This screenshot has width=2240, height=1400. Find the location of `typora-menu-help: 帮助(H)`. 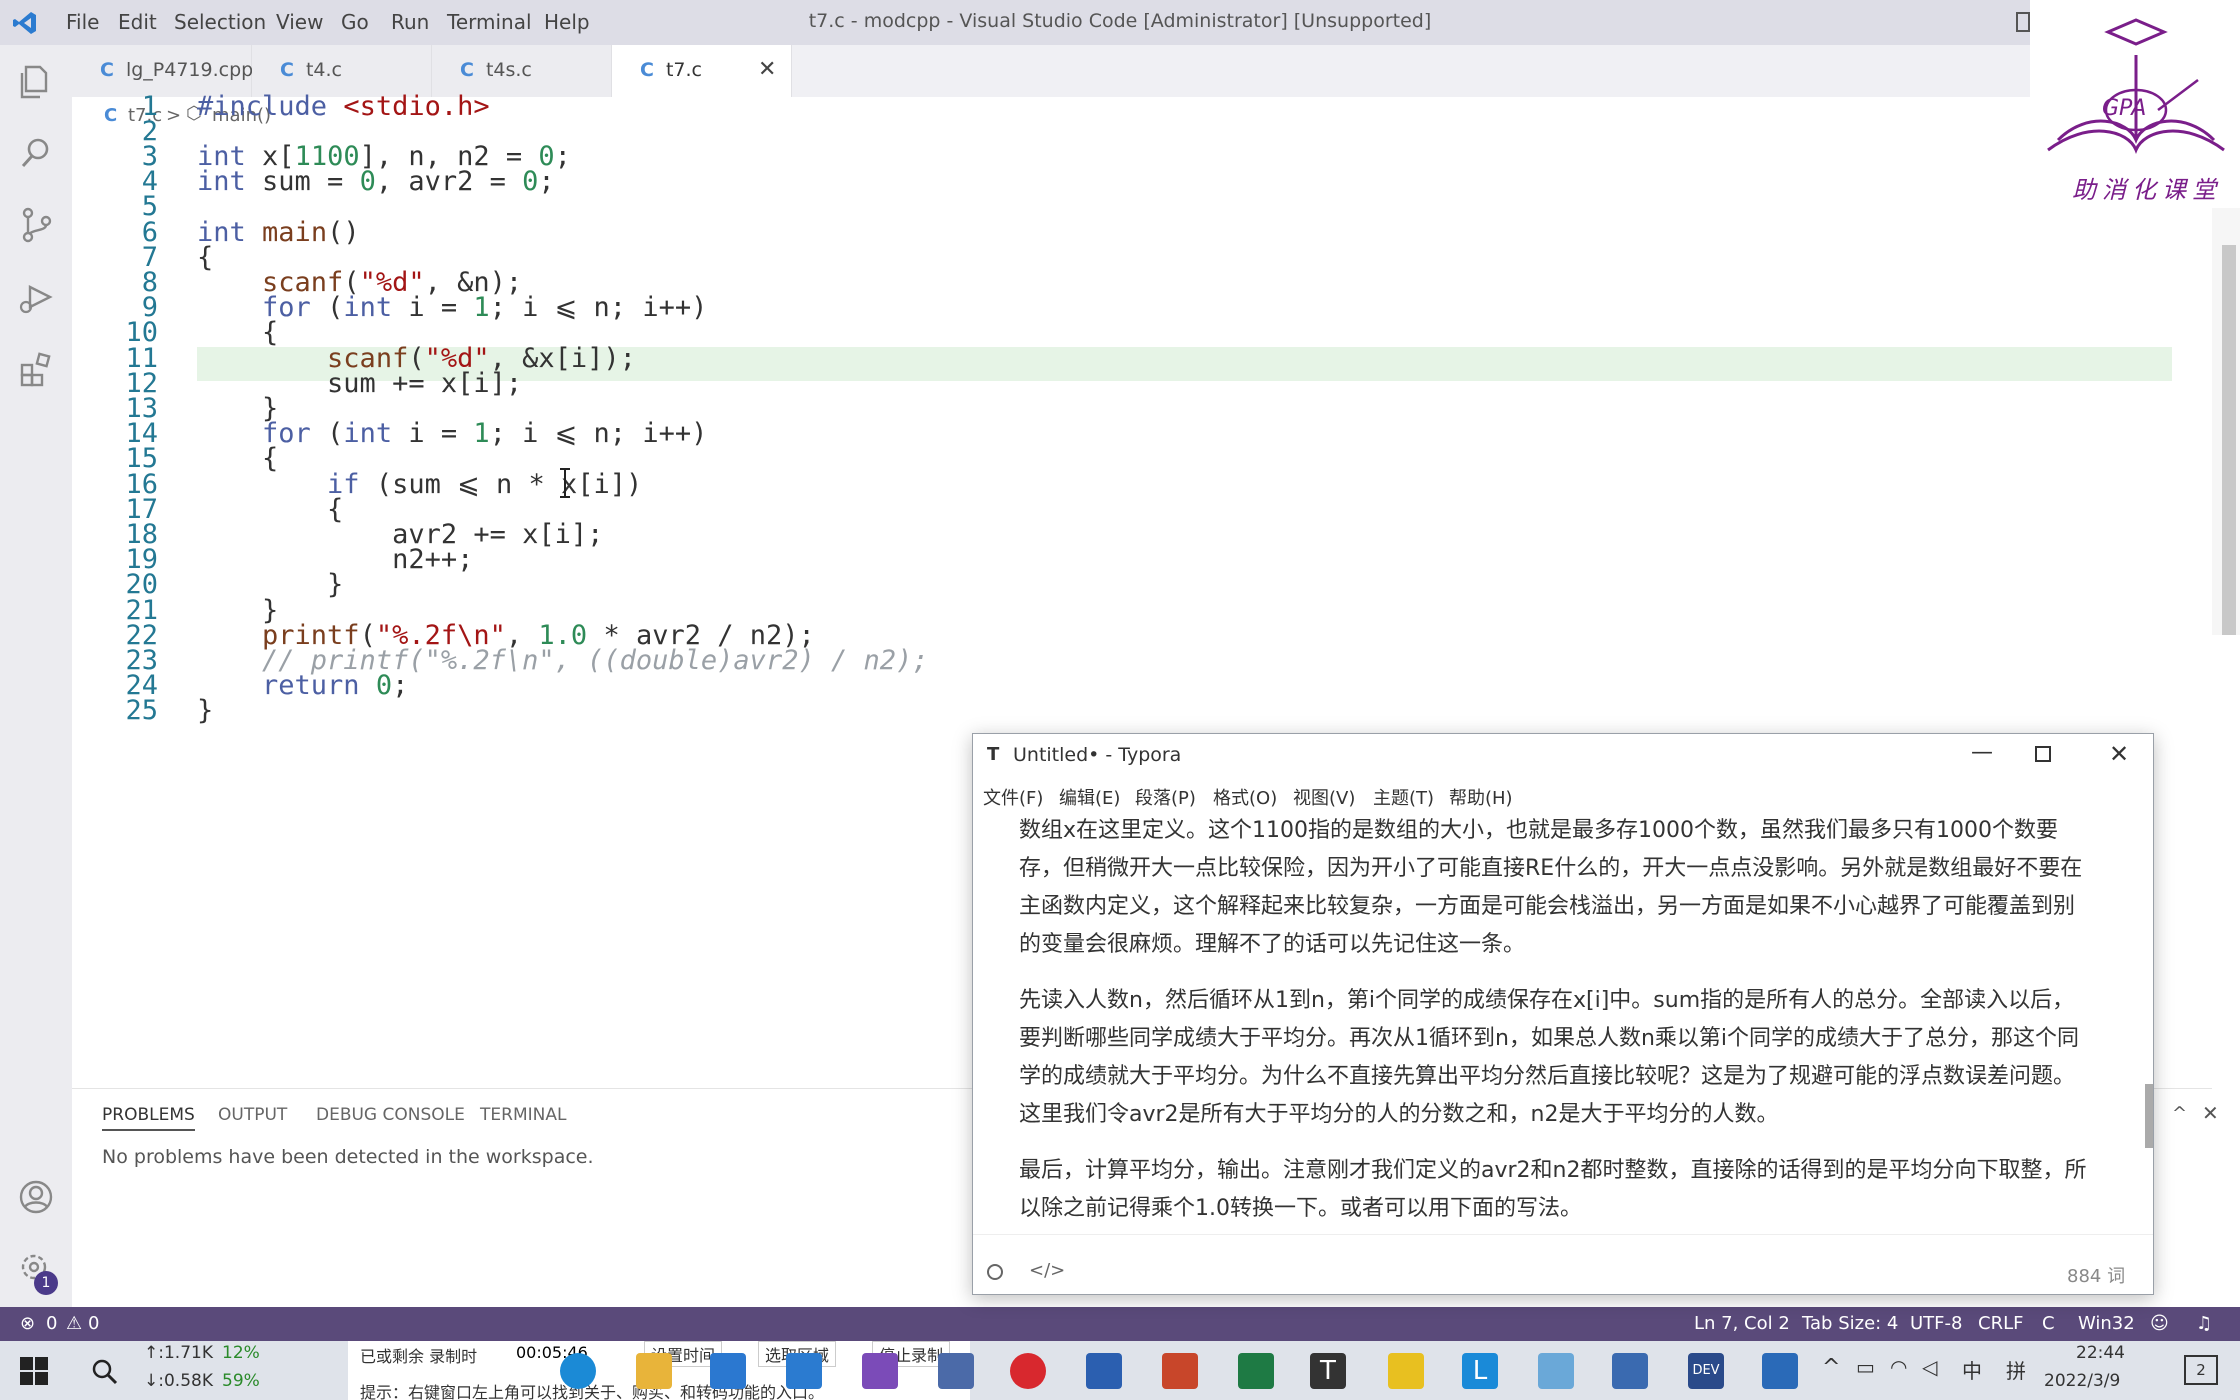

typora-menu-help: 帮助(H) is located at coordinates (1481, 797).